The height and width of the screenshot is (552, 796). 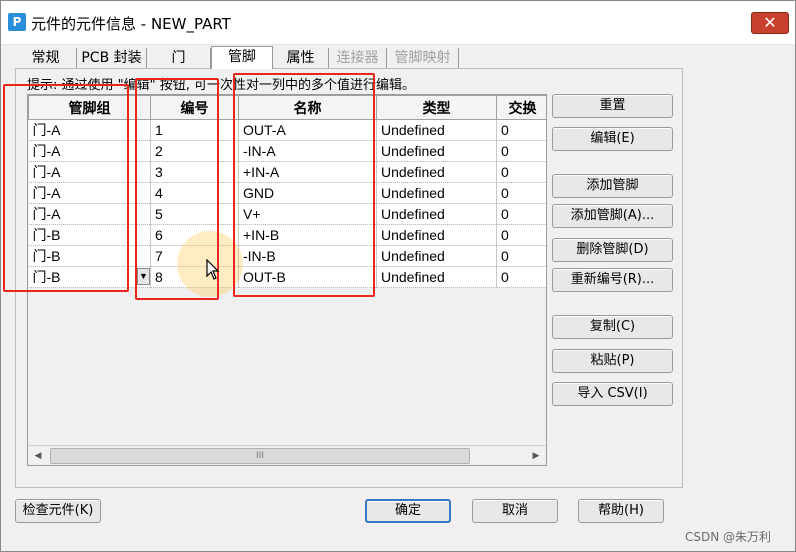 I want to click on paste-button: 粘贴(P), so click(x=612, y=361).